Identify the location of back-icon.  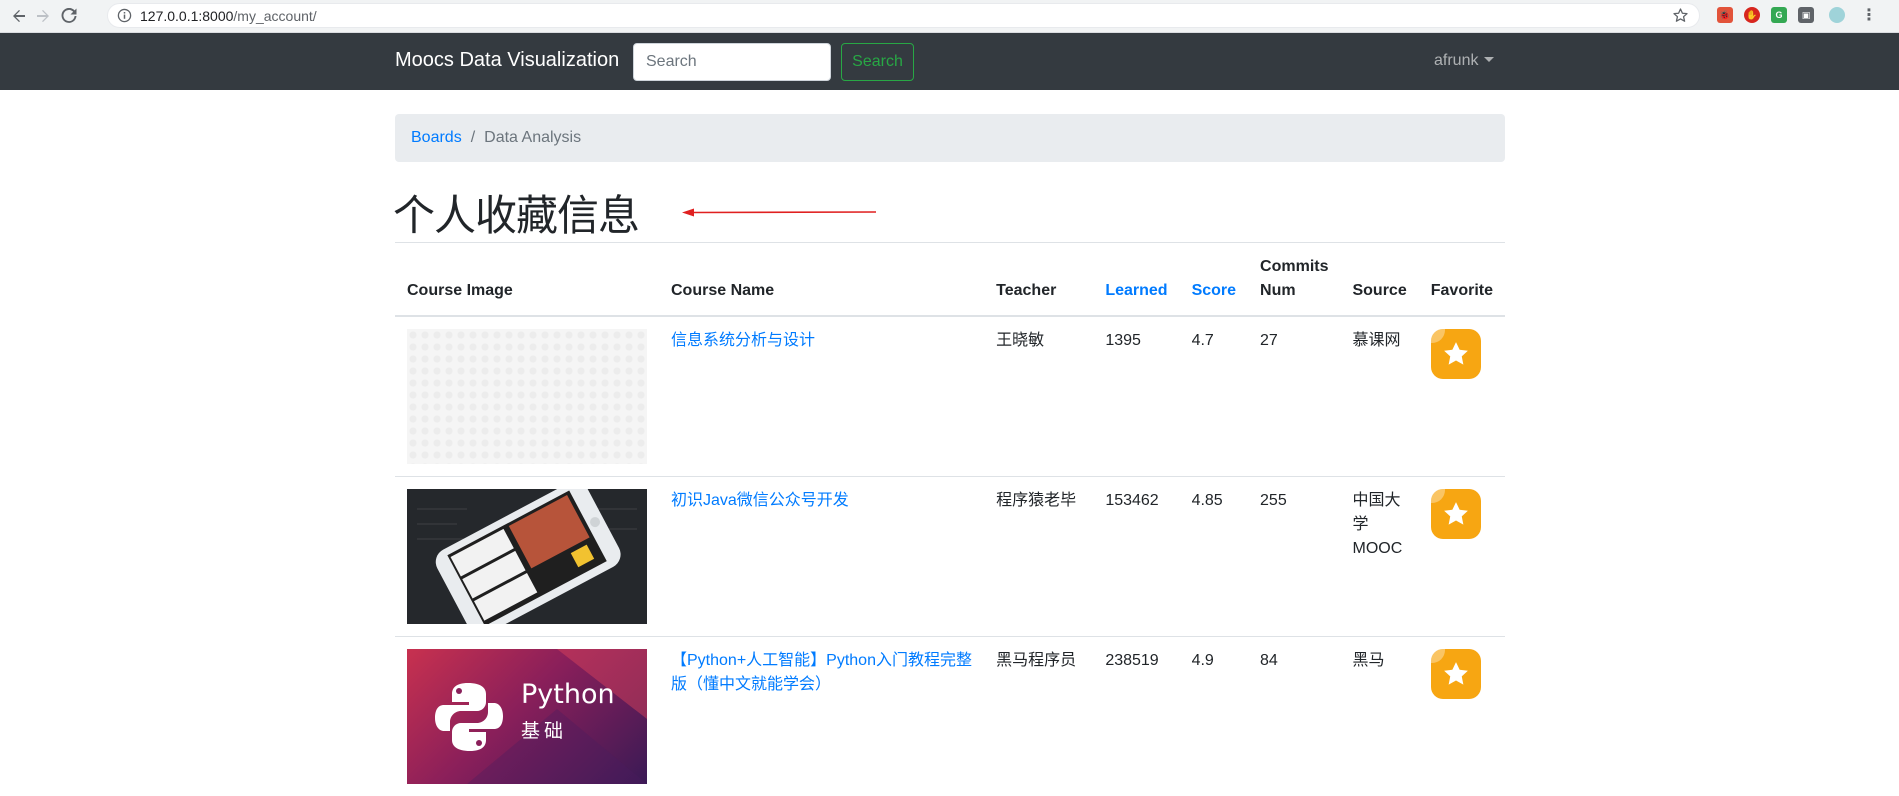
(19, 16).